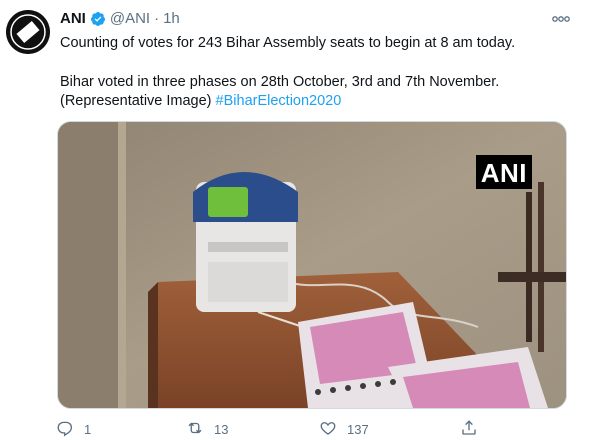  I want to click on ani-logo-icon, so click(28, 32).